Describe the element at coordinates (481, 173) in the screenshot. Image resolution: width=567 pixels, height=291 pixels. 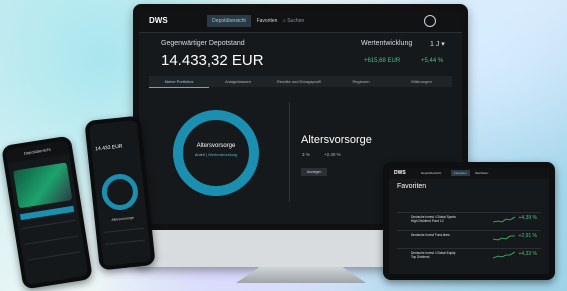
I see `tablet-nav-watchlists: Wertlisten` at that location.